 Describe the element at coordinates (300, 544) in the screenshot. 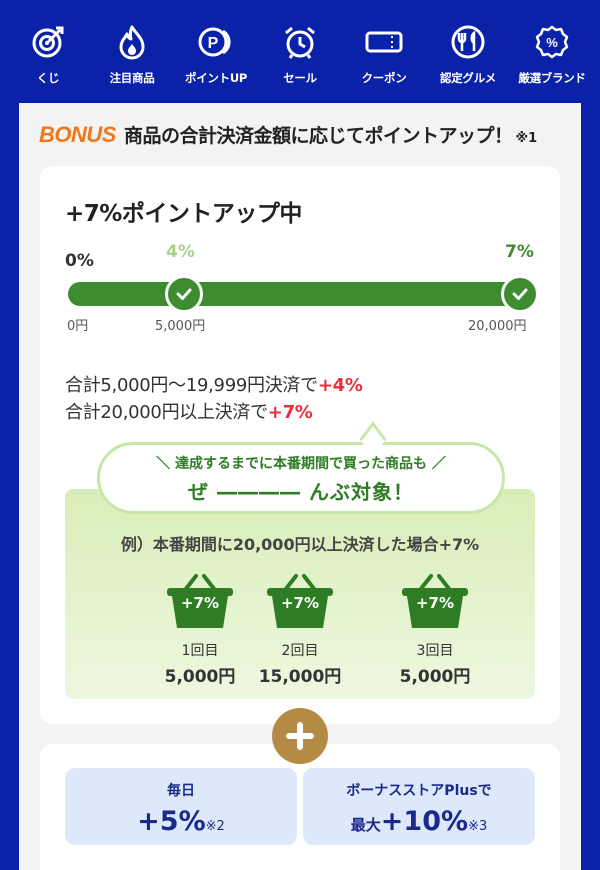

I see `example-text: 例）本番期間に20,000円以上決済した場合+7%` at that location.